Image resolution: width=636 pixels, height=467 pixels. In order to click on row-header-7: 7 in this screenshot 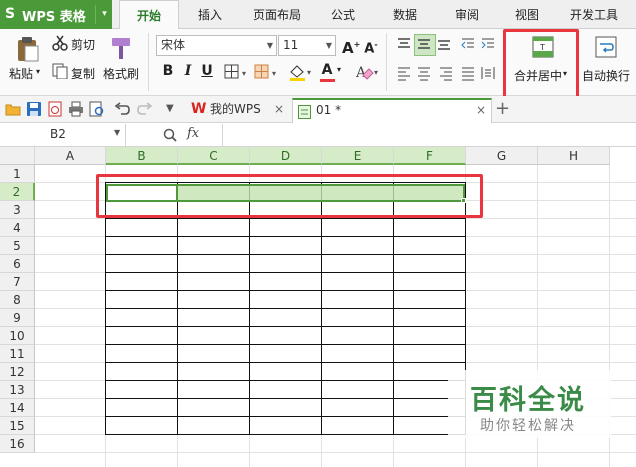, I will do `click(17, 282)`.